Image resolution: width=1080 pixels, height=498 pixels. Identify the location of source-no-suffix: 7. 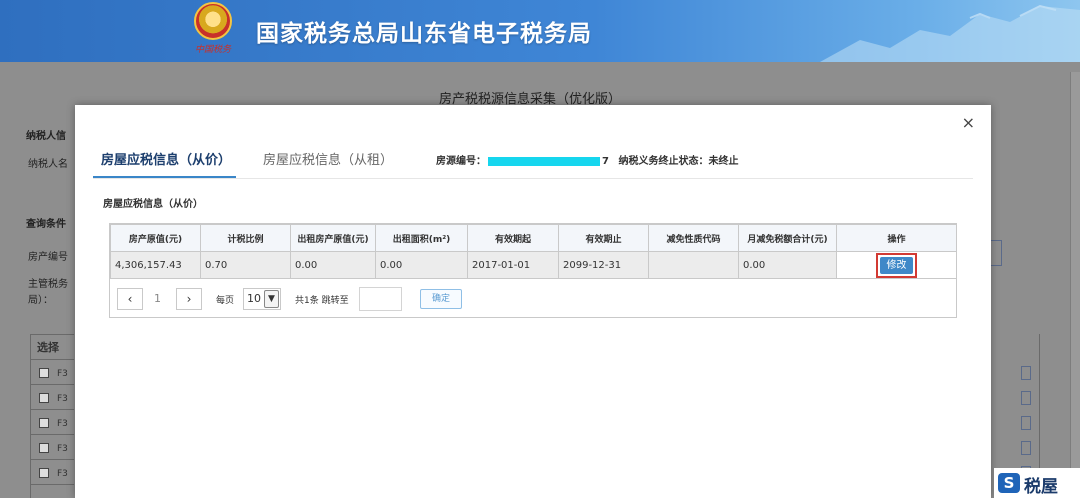
(605, 161).